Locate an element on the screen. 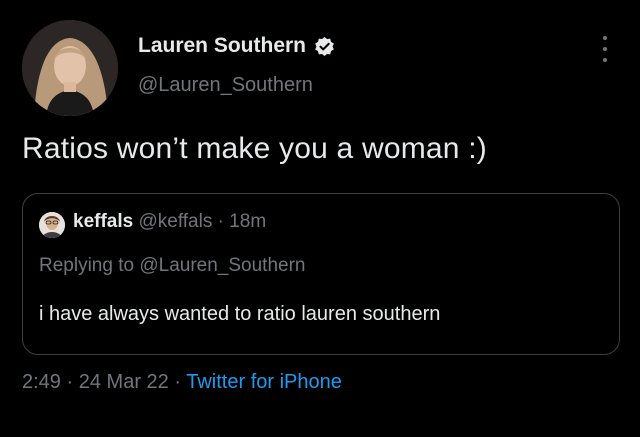  quoted-header: keffals @keffals · 18m is located at coordinates (169, 222).